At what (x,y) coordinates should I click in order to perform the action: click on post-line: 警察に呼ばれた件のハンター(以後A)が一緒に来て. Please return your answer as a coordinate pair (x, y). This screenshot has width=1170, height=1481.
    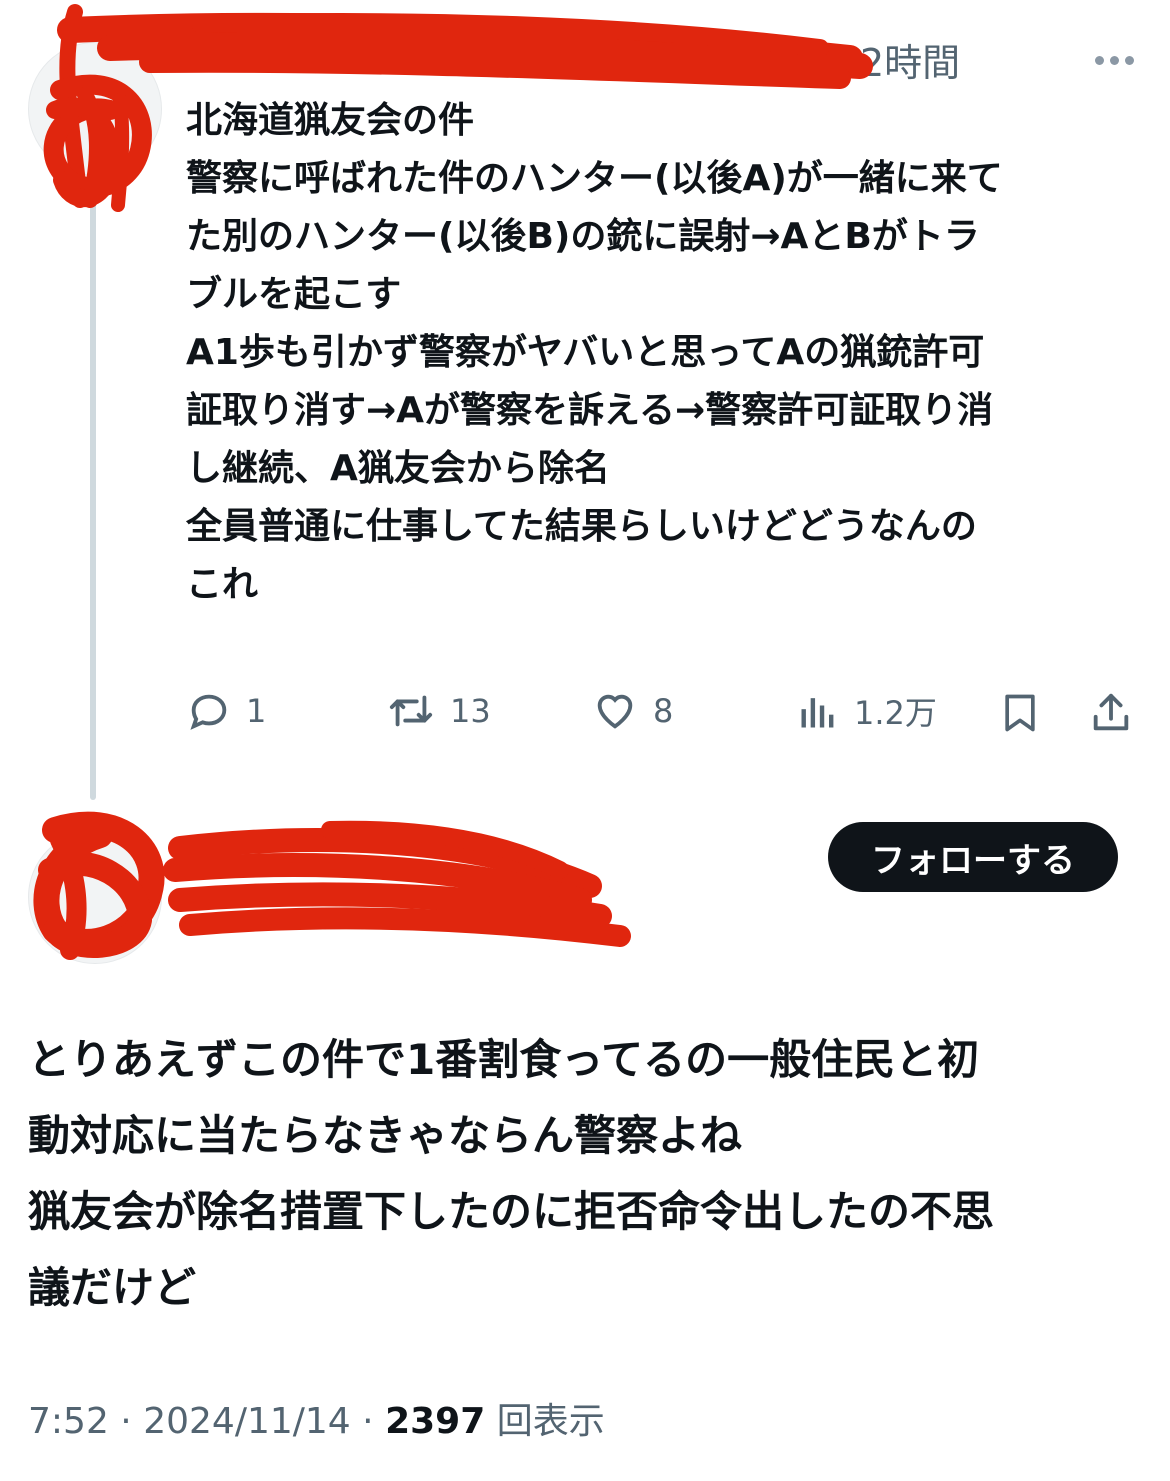
    Looking at the image, I should click on (594, 178).